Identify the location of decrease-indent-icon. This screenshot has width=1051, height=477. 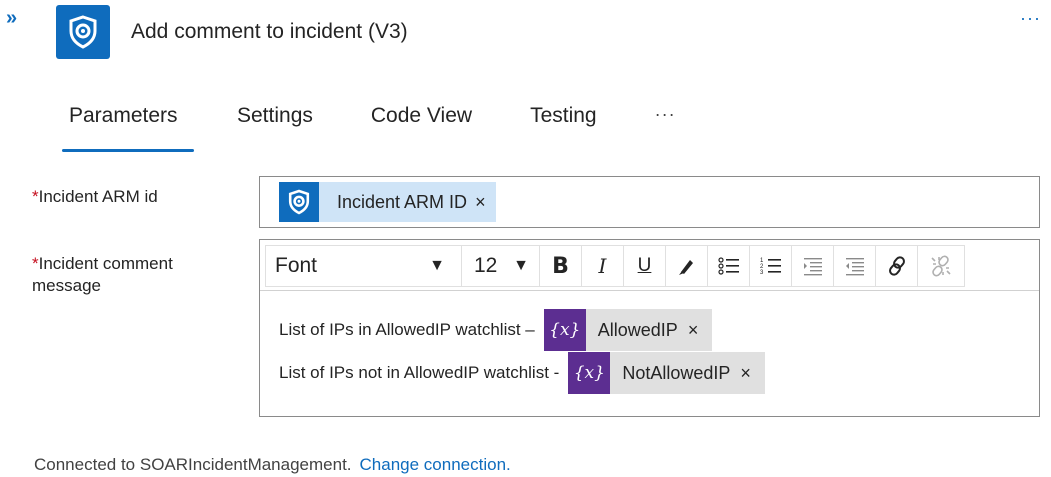
(813, 266).